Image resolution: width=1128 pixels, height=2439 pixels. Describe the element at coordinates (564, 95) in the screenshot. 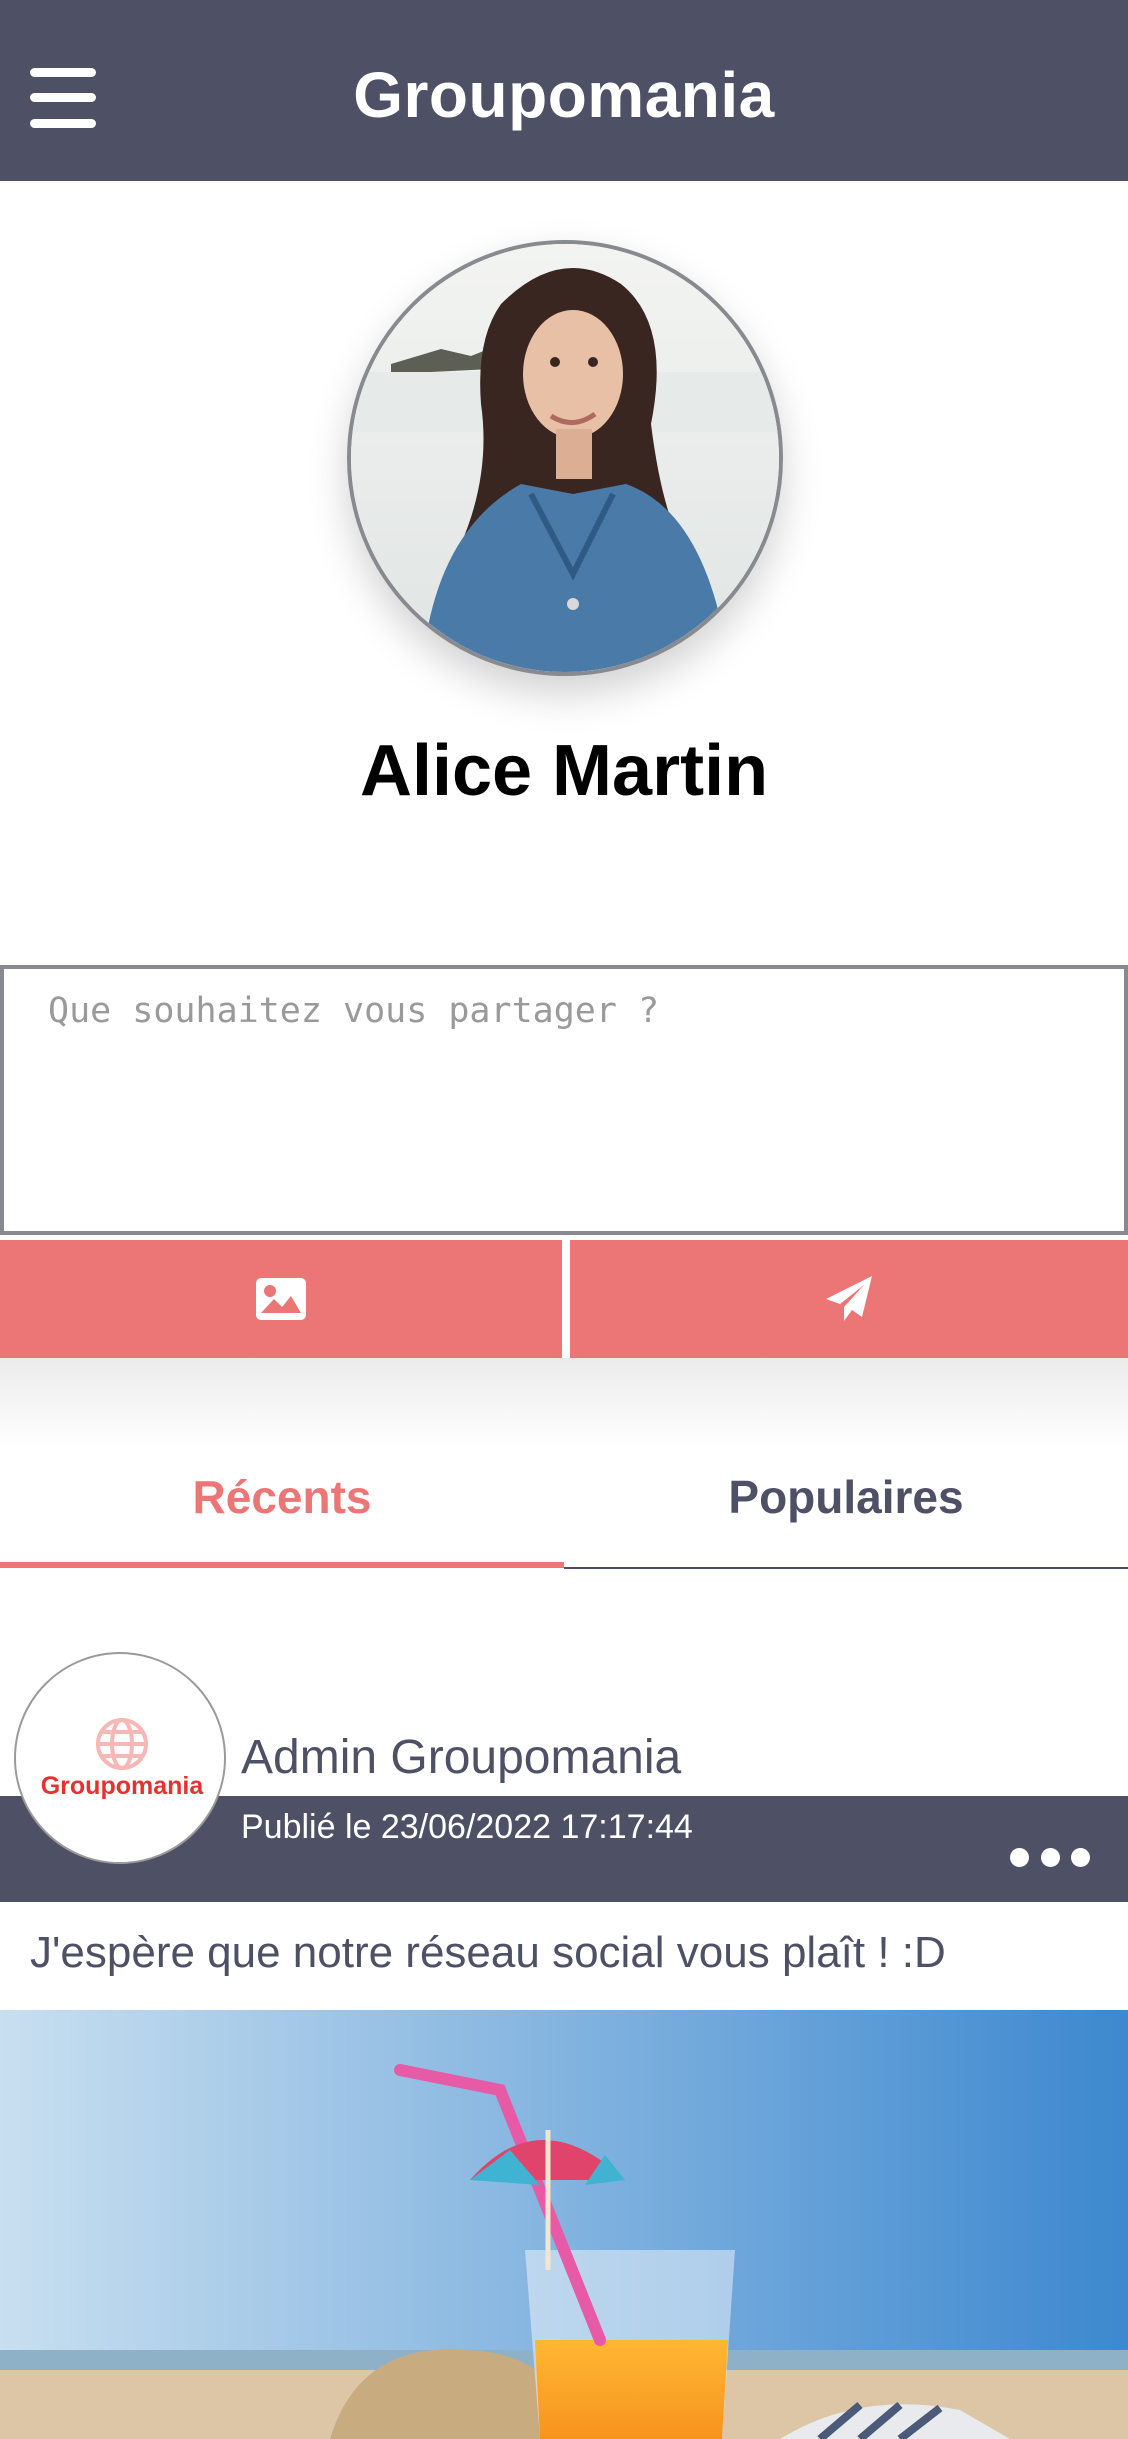

I see `app-title: Groupomania` at that location.